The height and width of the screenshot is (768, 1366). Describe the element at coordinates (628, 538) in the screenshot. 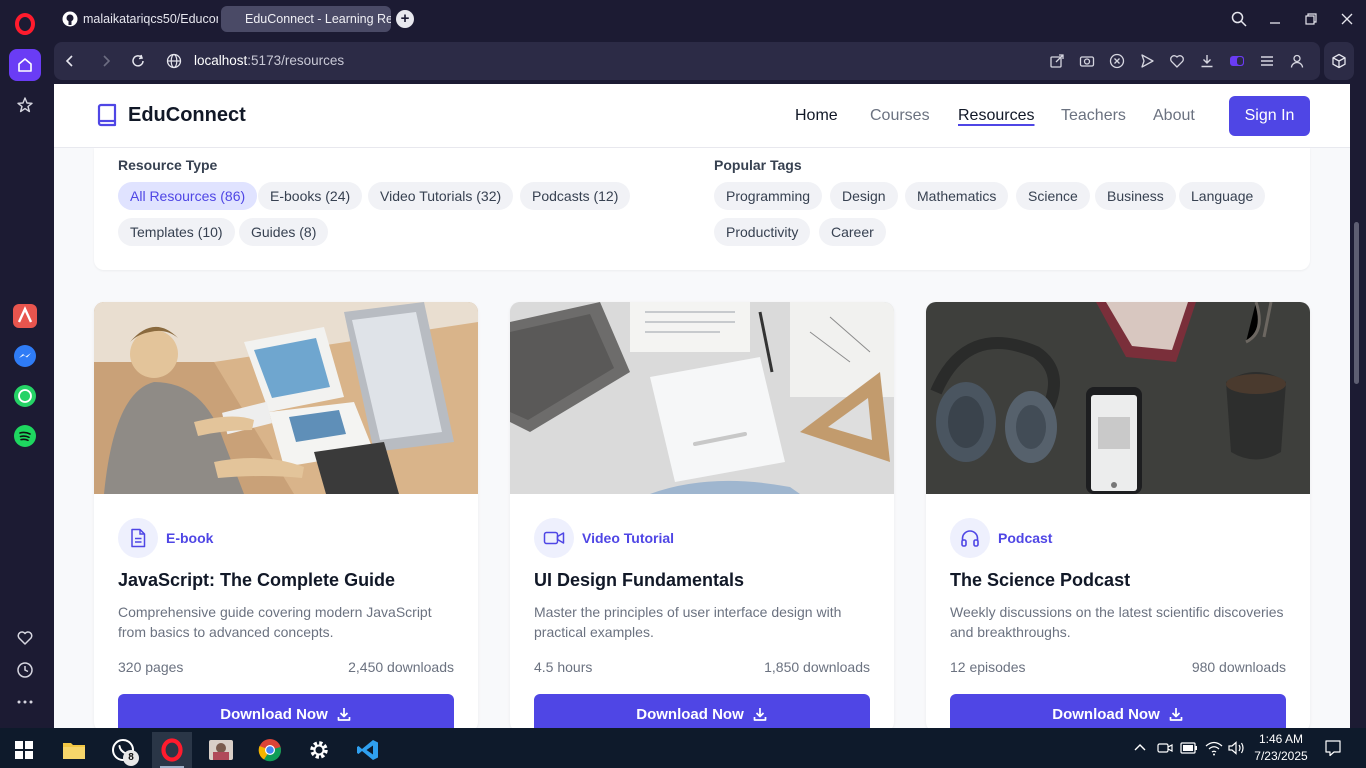

I see `resource-type: Video Tutorial` at that location.